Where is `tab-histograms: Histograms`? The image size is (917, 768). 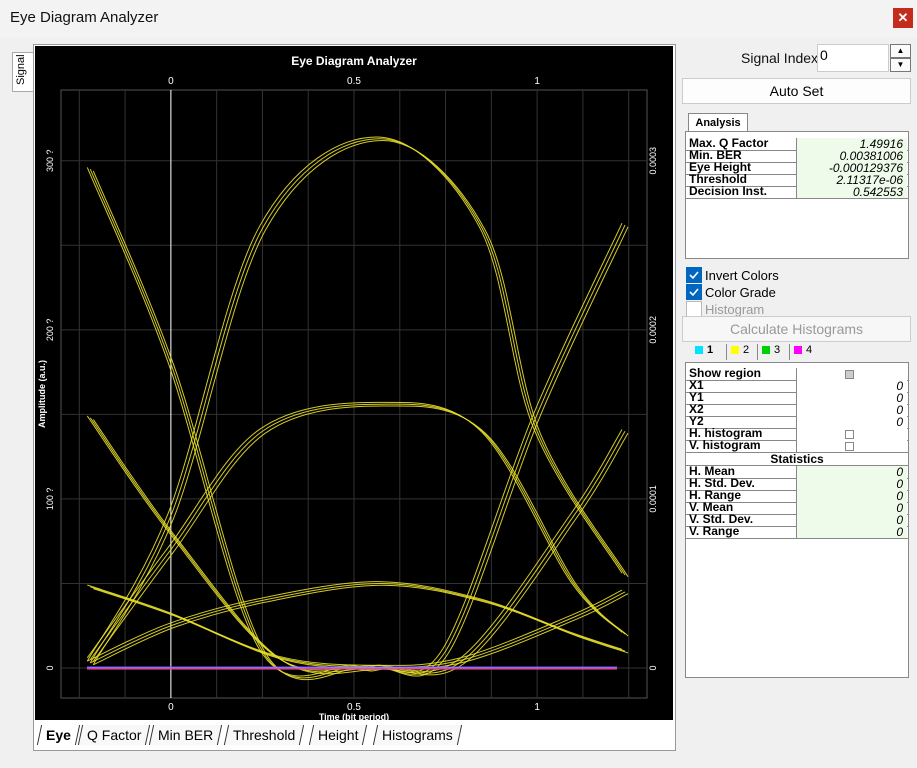
tab-histograms: Histograms is located at coordinates (417, 735).